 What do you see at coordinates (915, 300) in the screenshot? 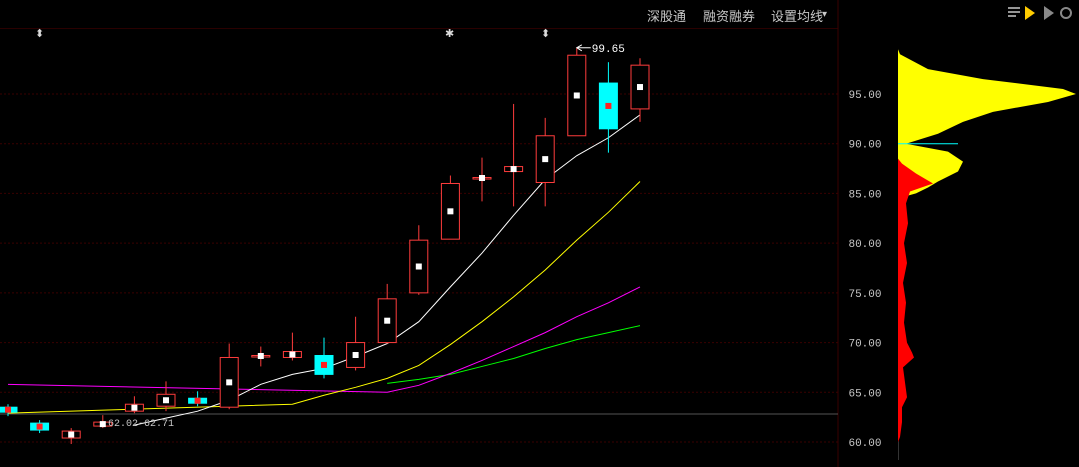
I see `profile-red` at bounding box center [915, 300].